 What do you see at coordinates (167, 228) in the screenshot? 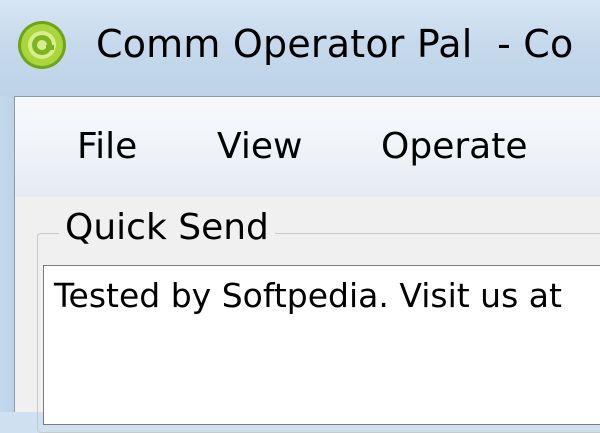
I see `quick-send-label: Quick Send` at bounding box center [167, 228].